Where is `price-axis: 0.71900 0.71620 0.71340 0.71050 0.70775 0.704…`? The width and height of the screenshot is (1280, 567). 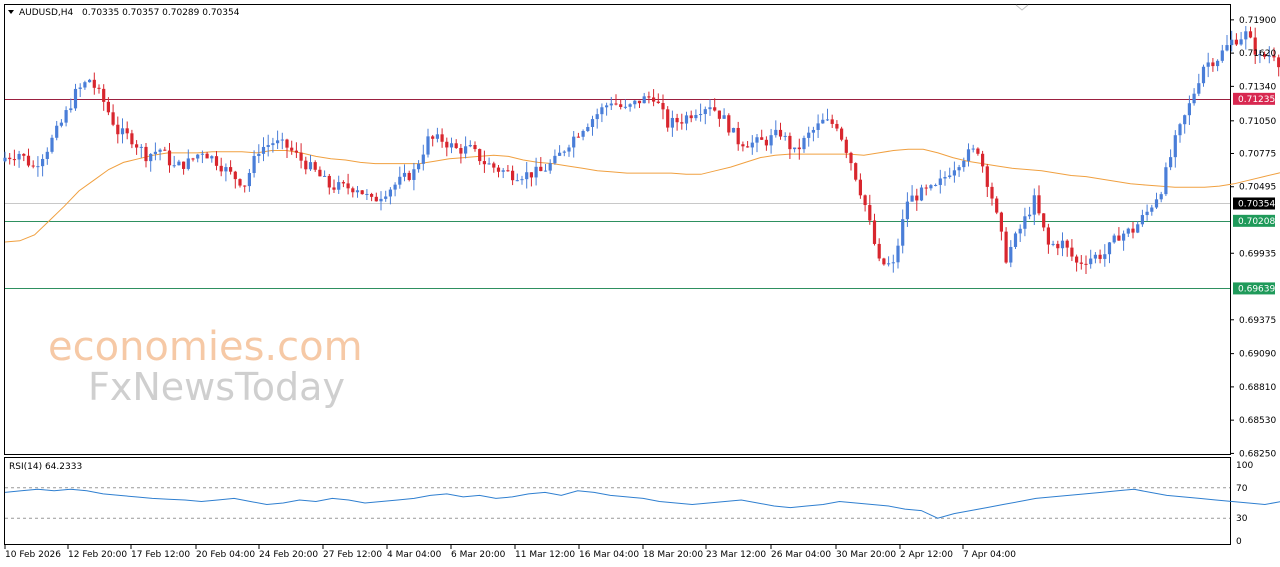 price-axis: 0.71900 0.71620 0.71340 0.71050 0.70775 0.704… is located at coordinates (1253, 237).